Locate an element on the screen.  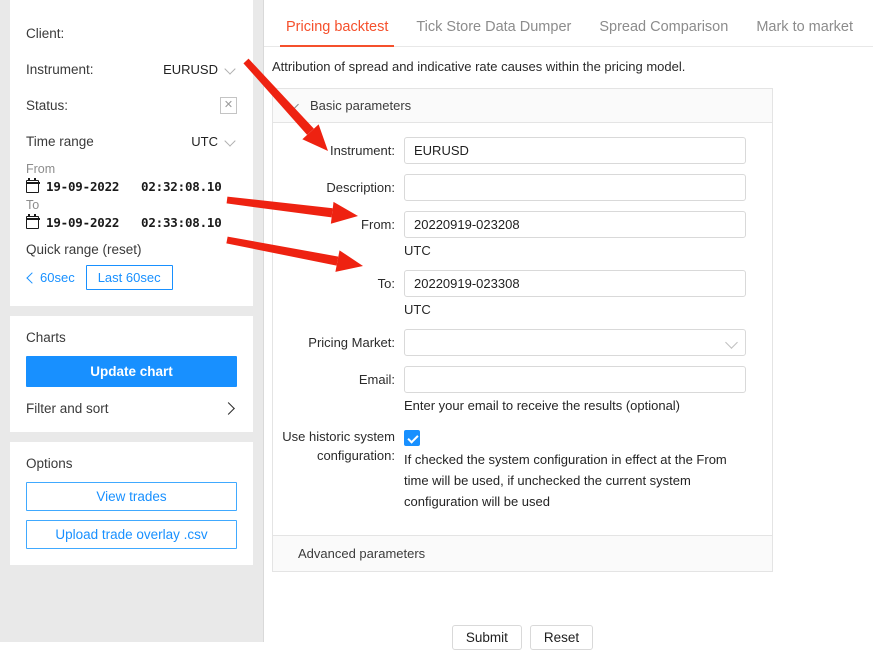
field-row-pricing-market: Pricing Market: is located at coordinates (516, 343).